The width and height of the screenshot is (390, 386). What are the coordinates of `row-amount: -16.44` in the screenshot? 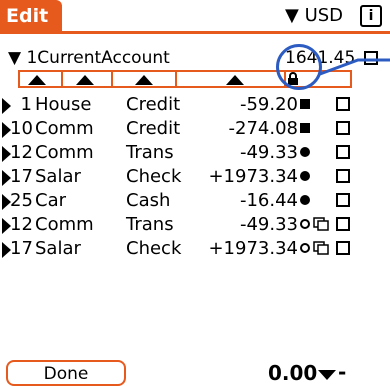 It's located at (268, 200).